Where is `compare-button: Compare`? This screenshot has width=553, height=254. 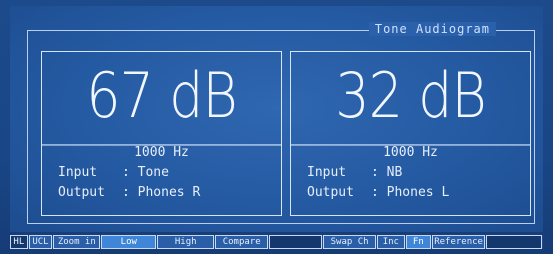
compare-button: Compare is located at coordinates (242, 242).